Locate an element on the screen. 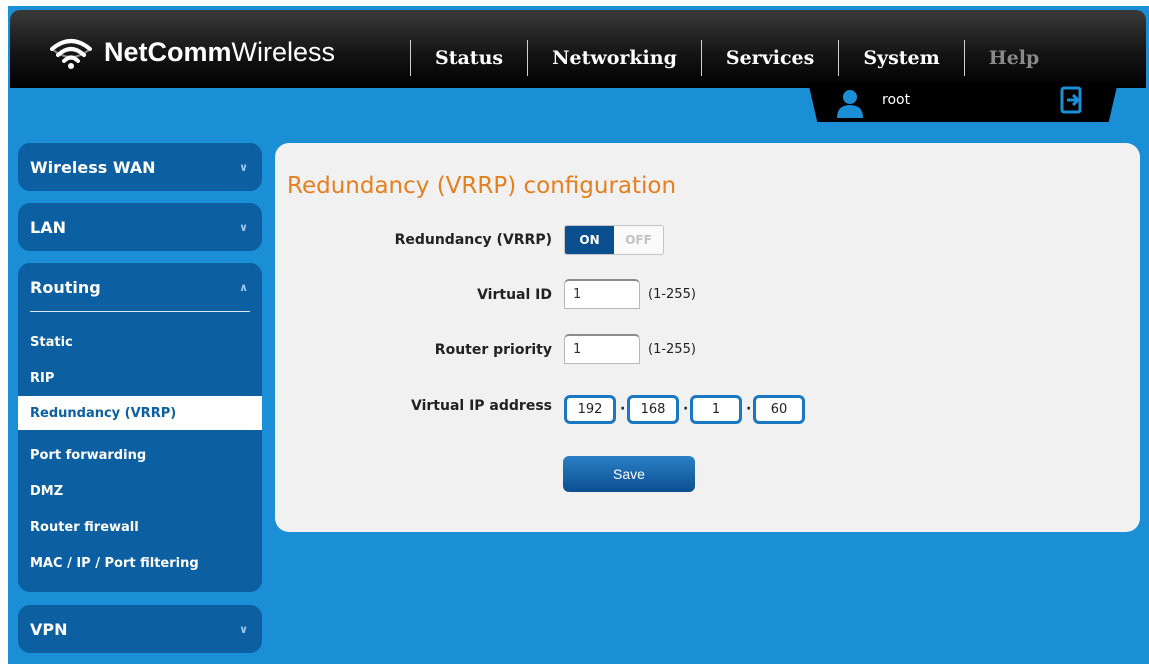  sidebar-section-wireless-wan: Wireless WAN ∨ is located at coordinates (140, 167).